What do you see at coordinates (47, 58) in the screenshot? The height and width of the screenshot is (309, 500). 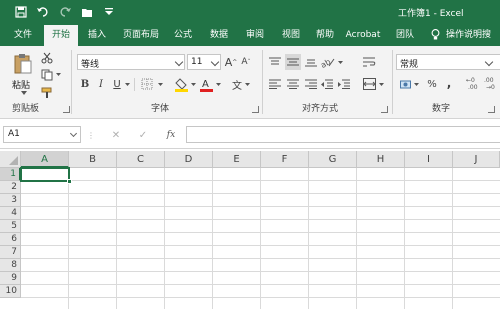 I see `cut-icon` at bounding box center [47, 58].